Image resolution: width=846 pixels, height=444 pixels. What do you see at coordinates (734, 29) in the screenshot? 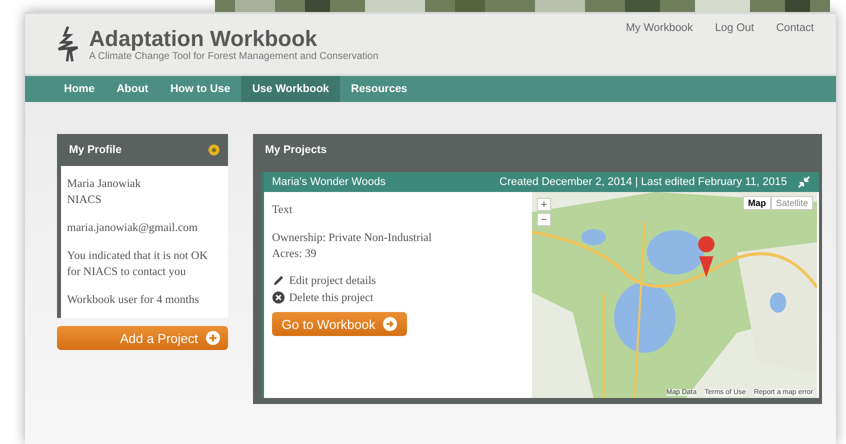
I see `header-link: Log Out` at bounding box center [734, 29].